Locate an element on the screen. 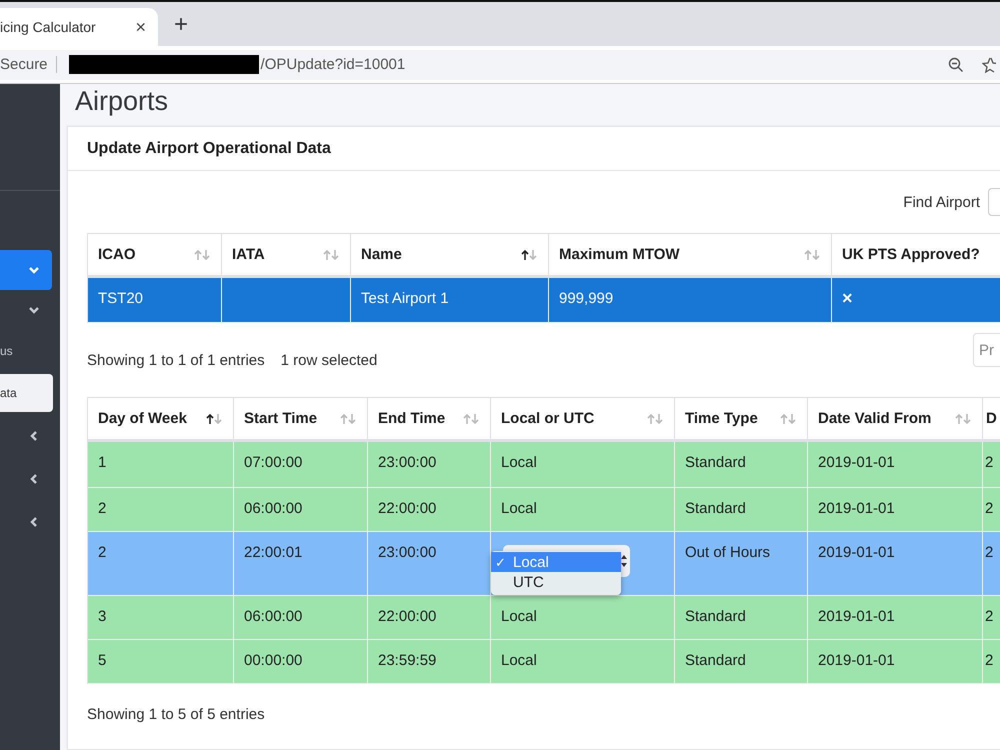 The width and height of the screenshot is (1000, 750). zoom-out-icon is located at coordinates (956, 64).